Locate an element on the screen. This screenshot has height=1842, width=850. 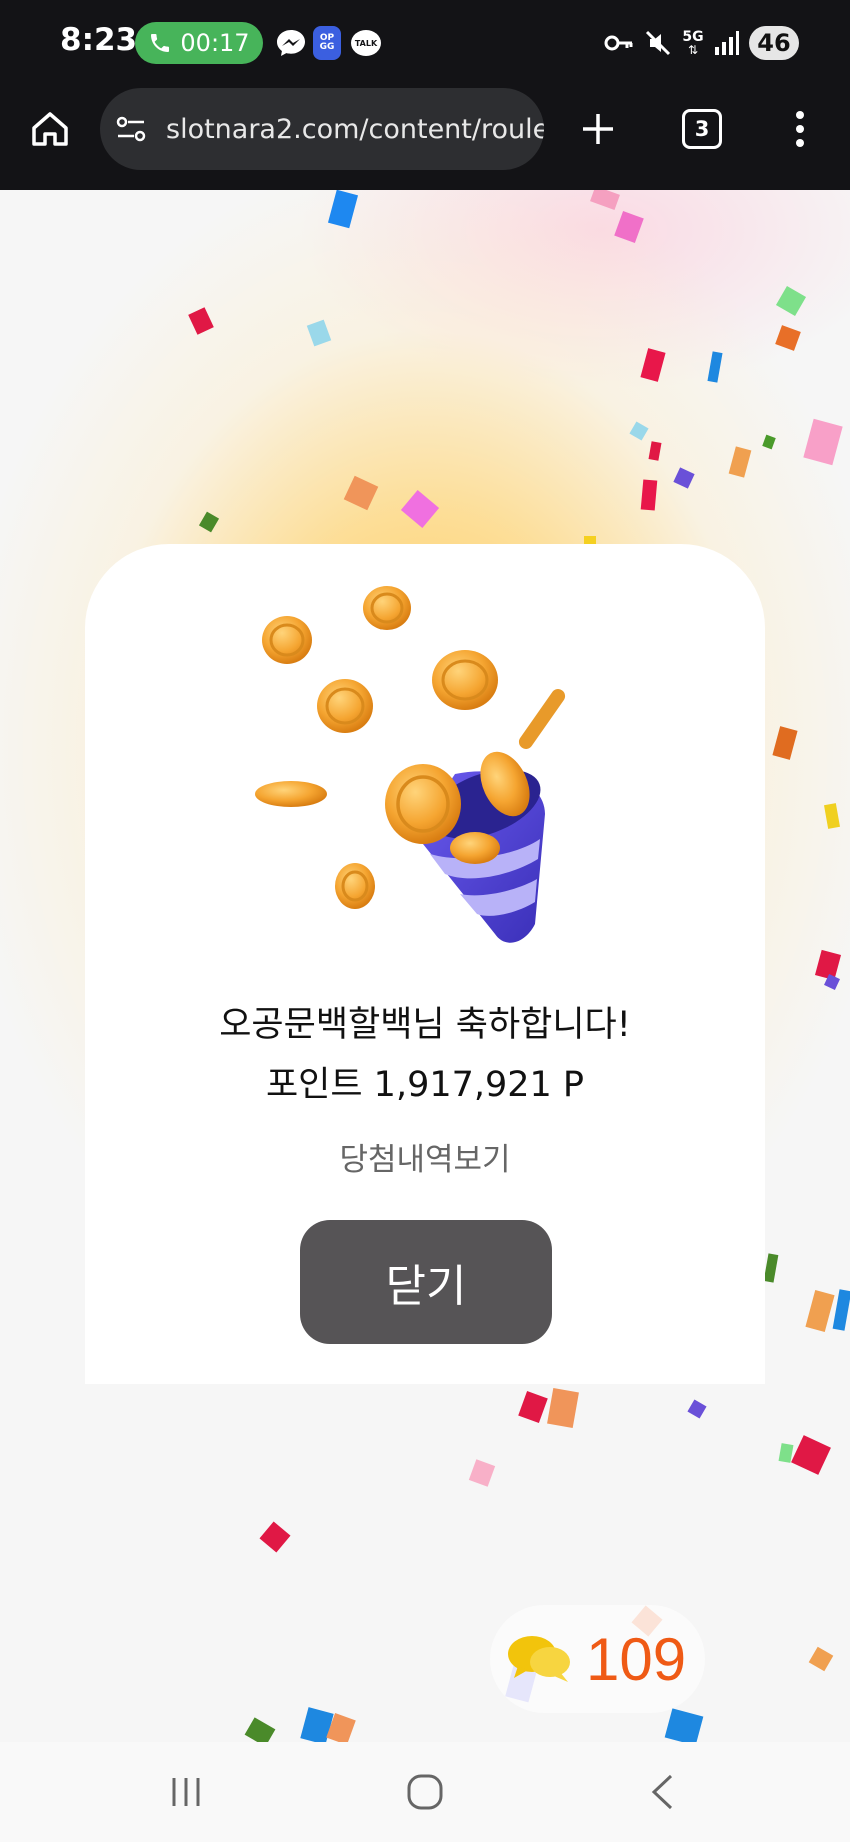
call-timer-pill: 00:17 is located at coordinates (199, 43).